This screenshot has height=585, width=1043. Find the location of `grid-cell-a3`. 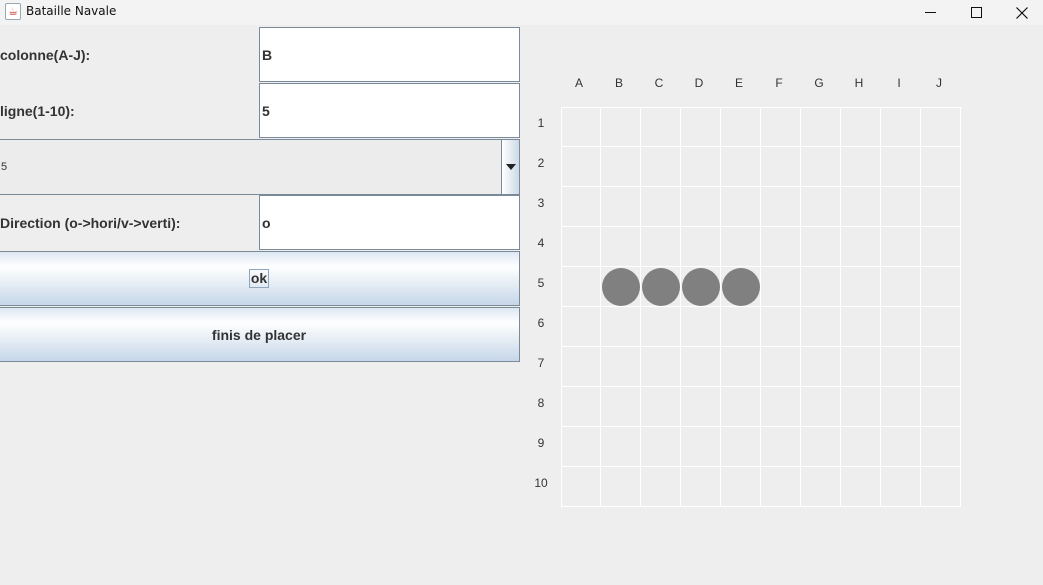

grid-cell-a3 is located at coordinates (581, 207).